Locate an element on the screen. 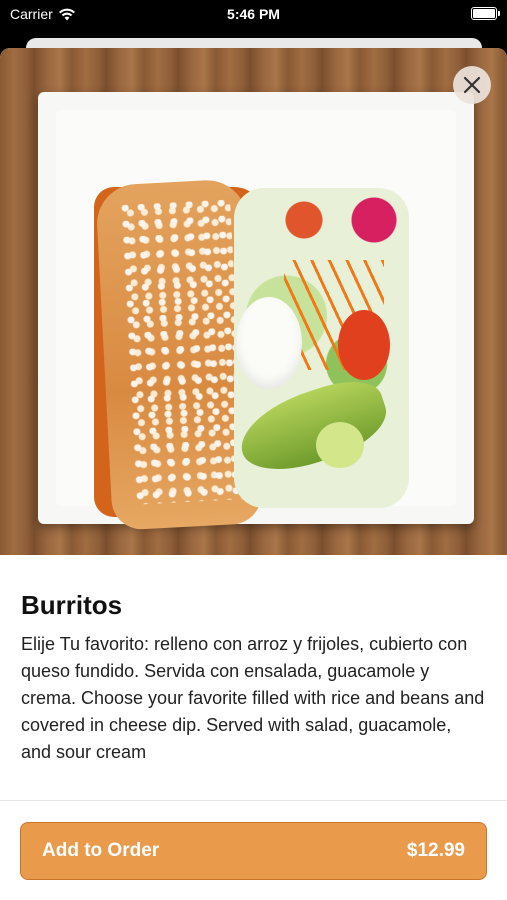 The height and width of the screenshot is (900, 507). close-icon is located at coordinates (472, 85).